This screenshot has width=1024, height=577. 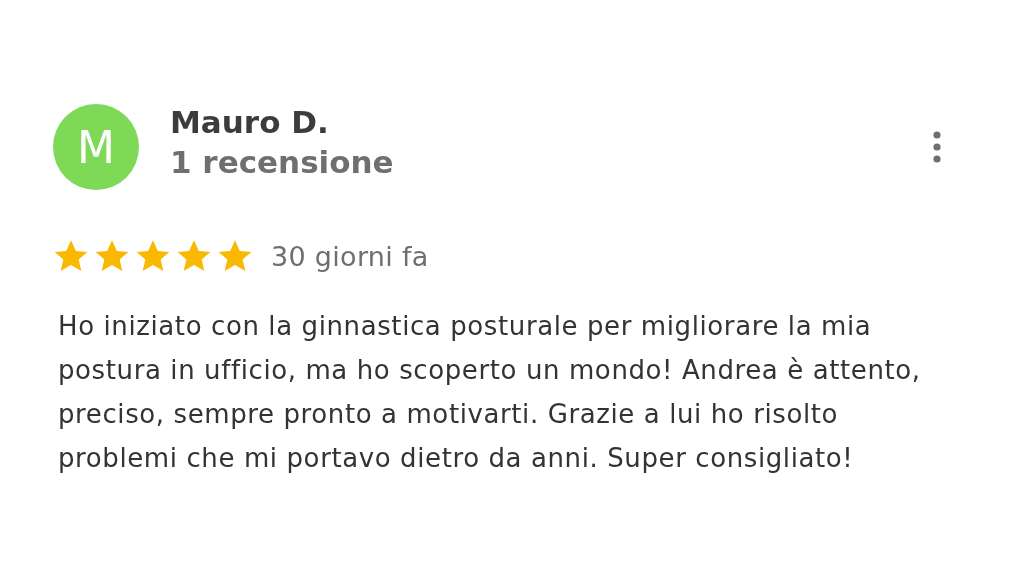 What do you see at coordinates (96, 147) in the screenshot?
I see `avatar: M` at bounding box center [96, 147].